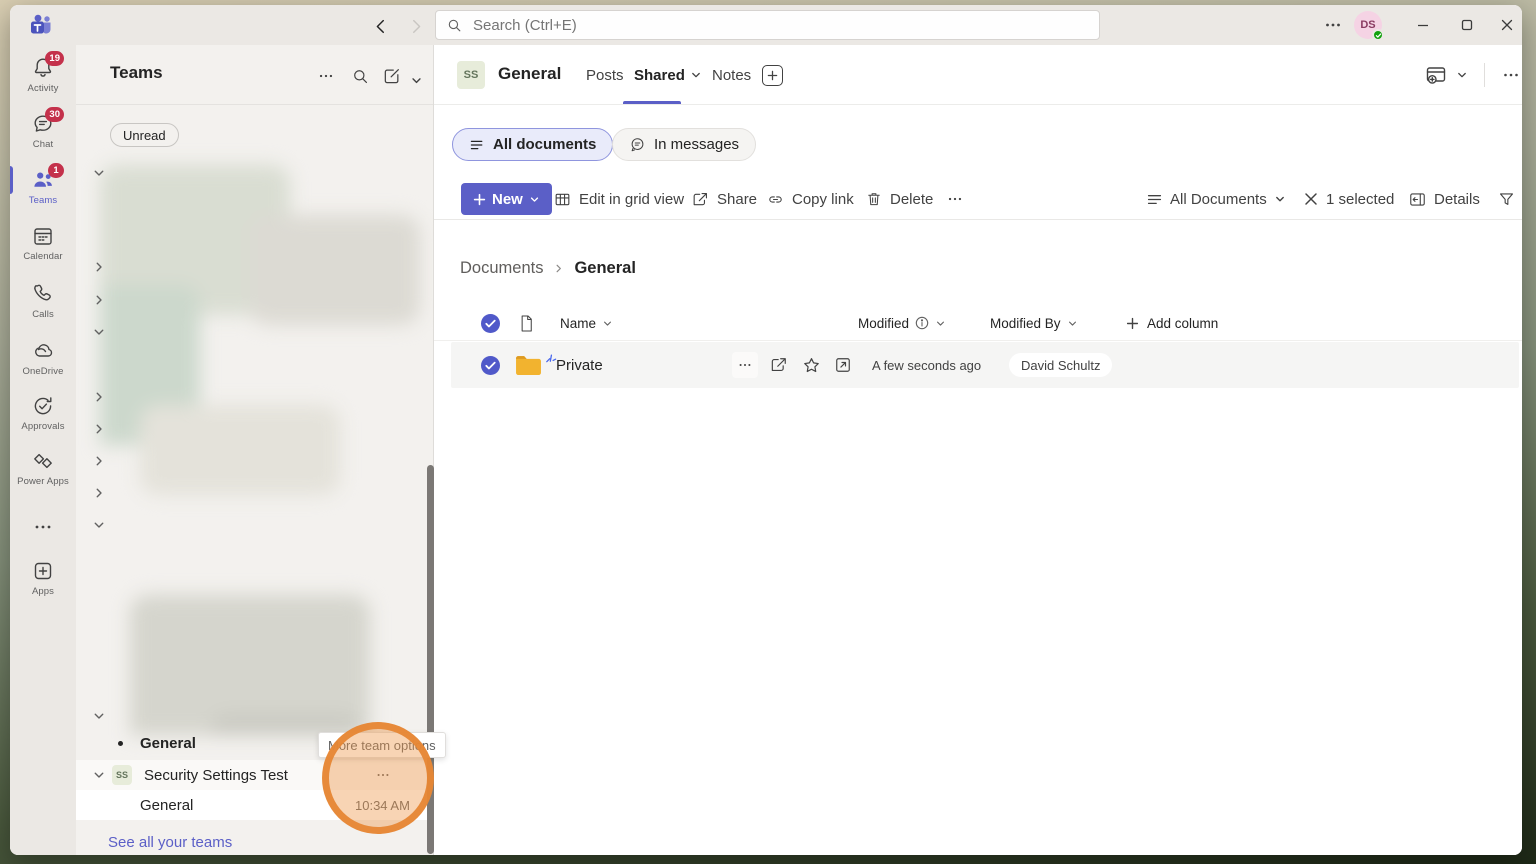 This screenshot has height=864, width=1536. What do you see at coordinates (392, 76) in the screenshot?
I see `compose-icon` at bounding box center [392, 76].